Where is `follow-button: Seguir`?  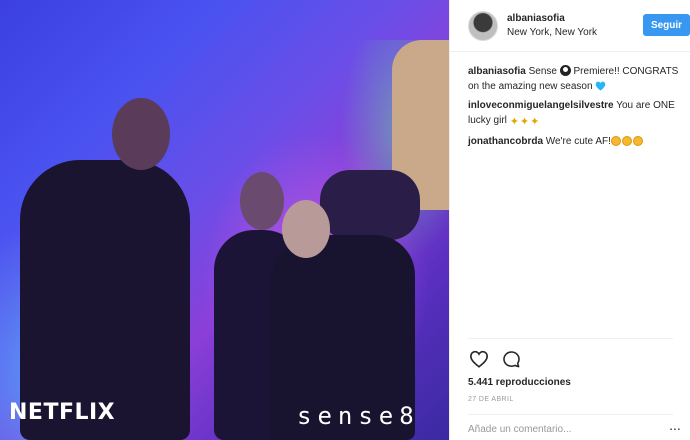 follow-button: Seguir is located at coordinates (666, 25).